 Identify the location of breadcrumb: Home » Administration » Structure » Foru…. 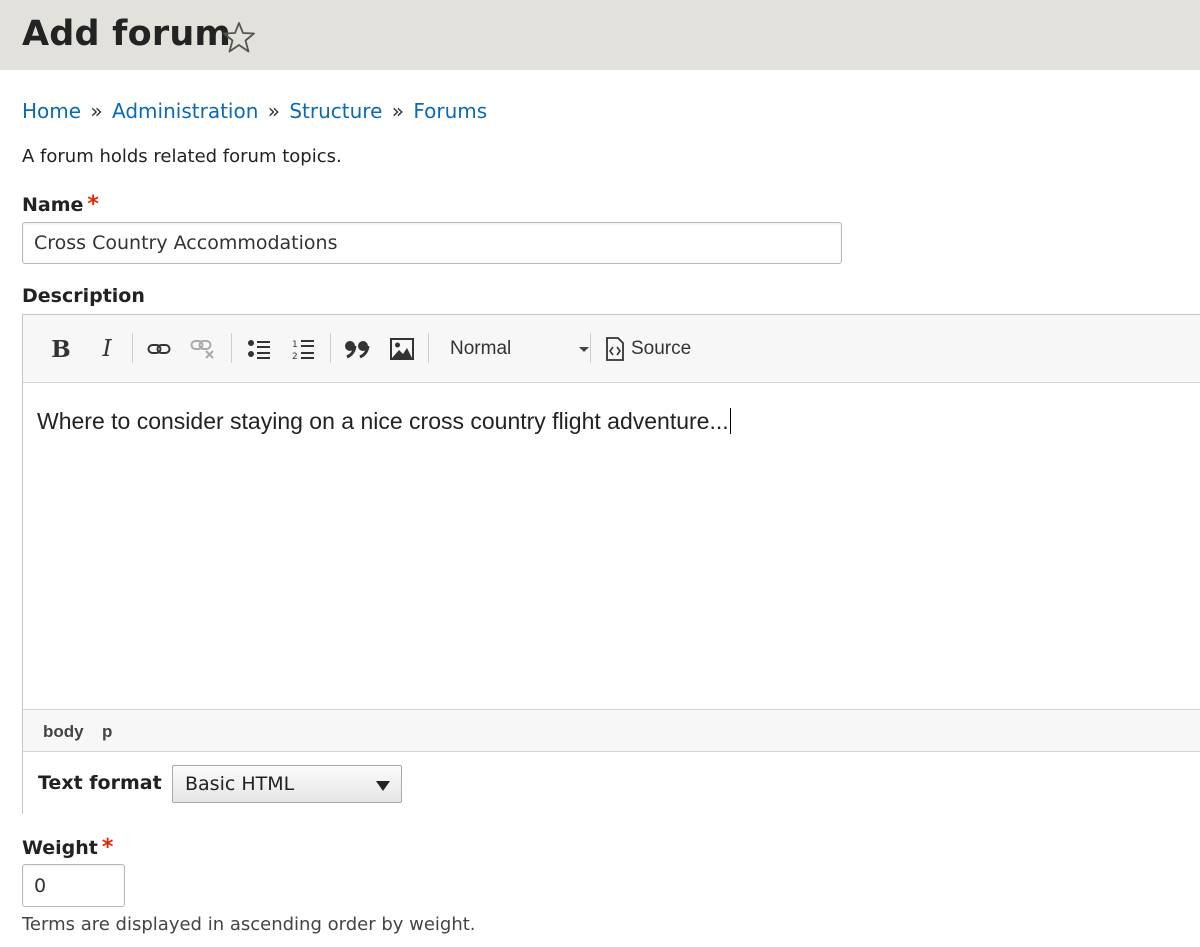
(254, 111).